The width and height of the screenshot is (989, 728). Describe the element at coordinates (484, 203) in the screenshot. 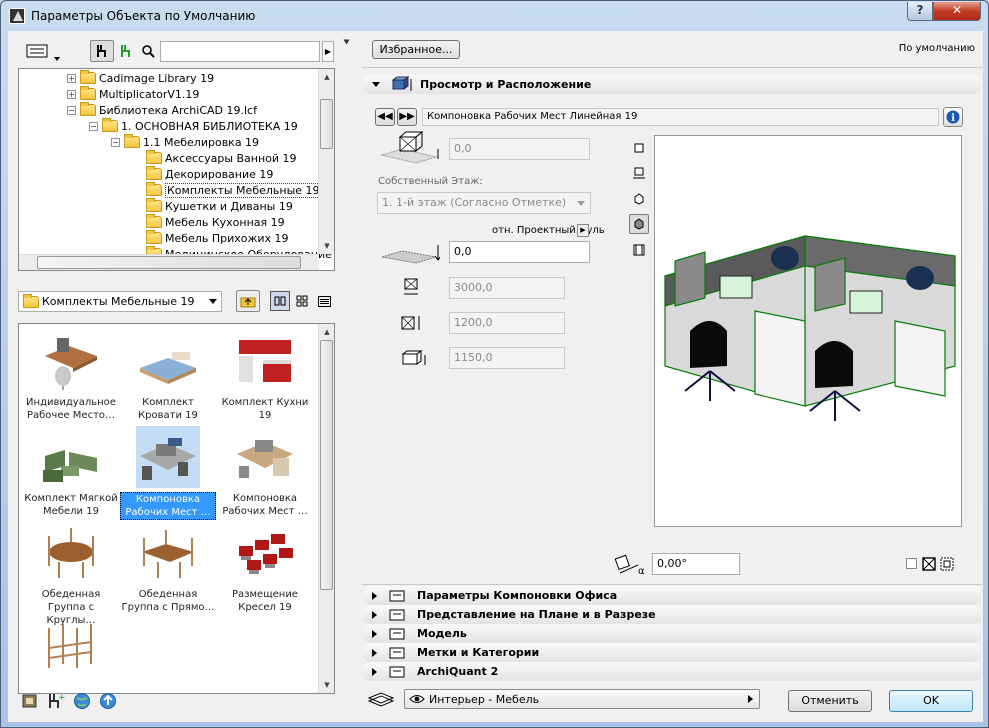

I see `story-select: 1. 1-й этаж (Согласно Отметке)` at that location.